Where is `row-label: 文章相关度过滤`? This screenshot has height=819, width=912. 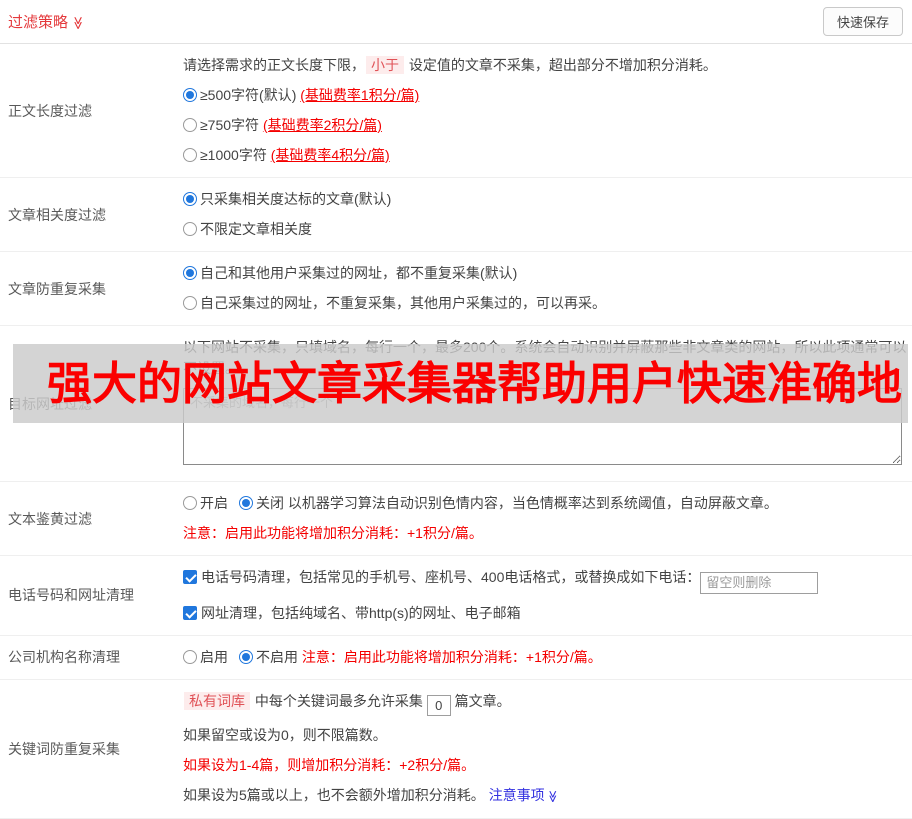
row-label: 文章相关度过滤 is located at coordinates (57, 214).